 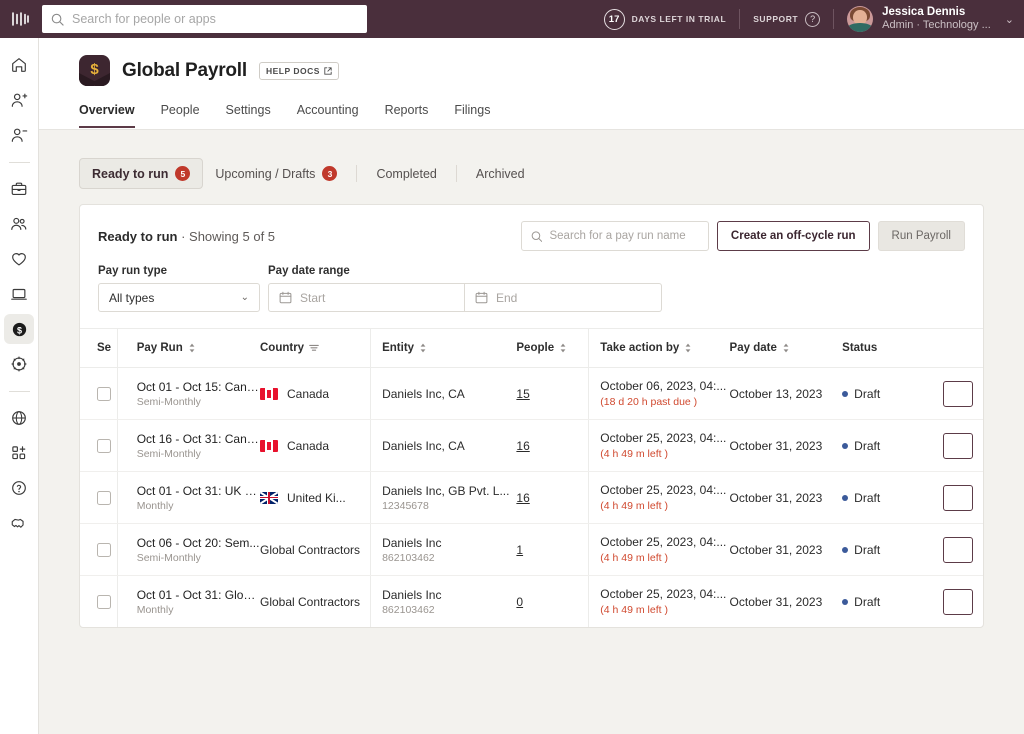 I want to click on tab-reports: Reports, so click(x=407, y=115).